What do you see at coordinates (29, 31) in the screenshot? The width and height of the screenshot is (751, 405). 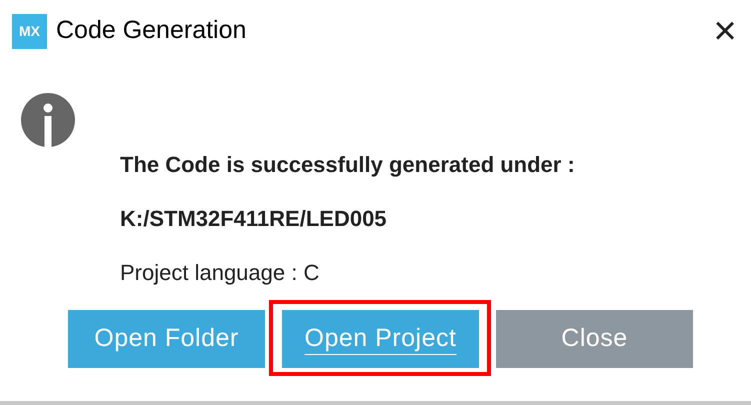 I see `app-logo: MX` at bounding box center [29, 31].